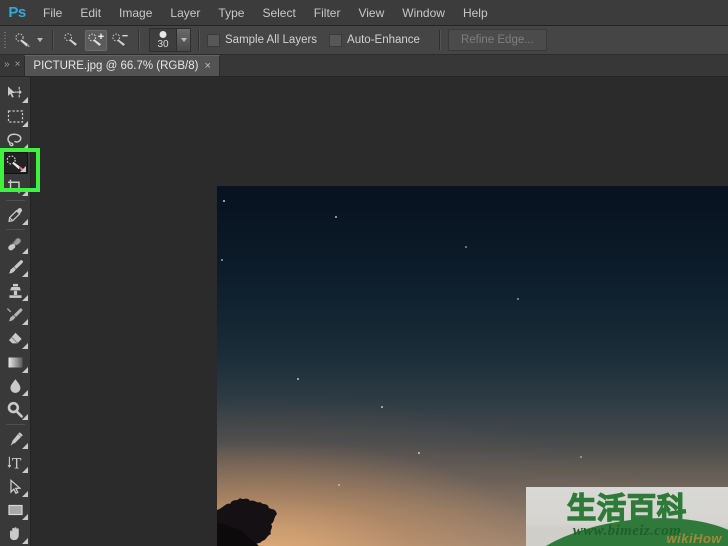 This screenshot has height=546, width=728. What do you see at coordinates (231, 13) in the screenshot?
I see `menu-item-type: Type` at bounding box center [231, 13].